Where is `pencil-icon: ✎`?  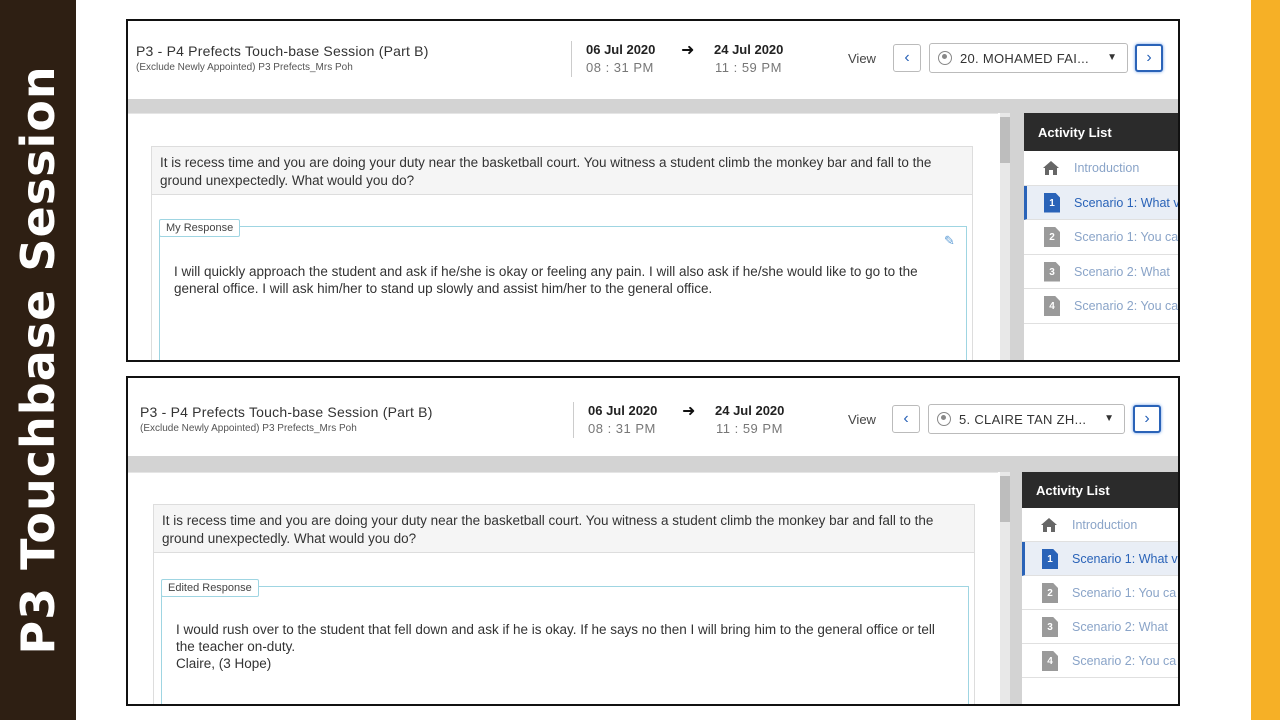
pencil-icon: ✎ is located at coordinates (951, 240).